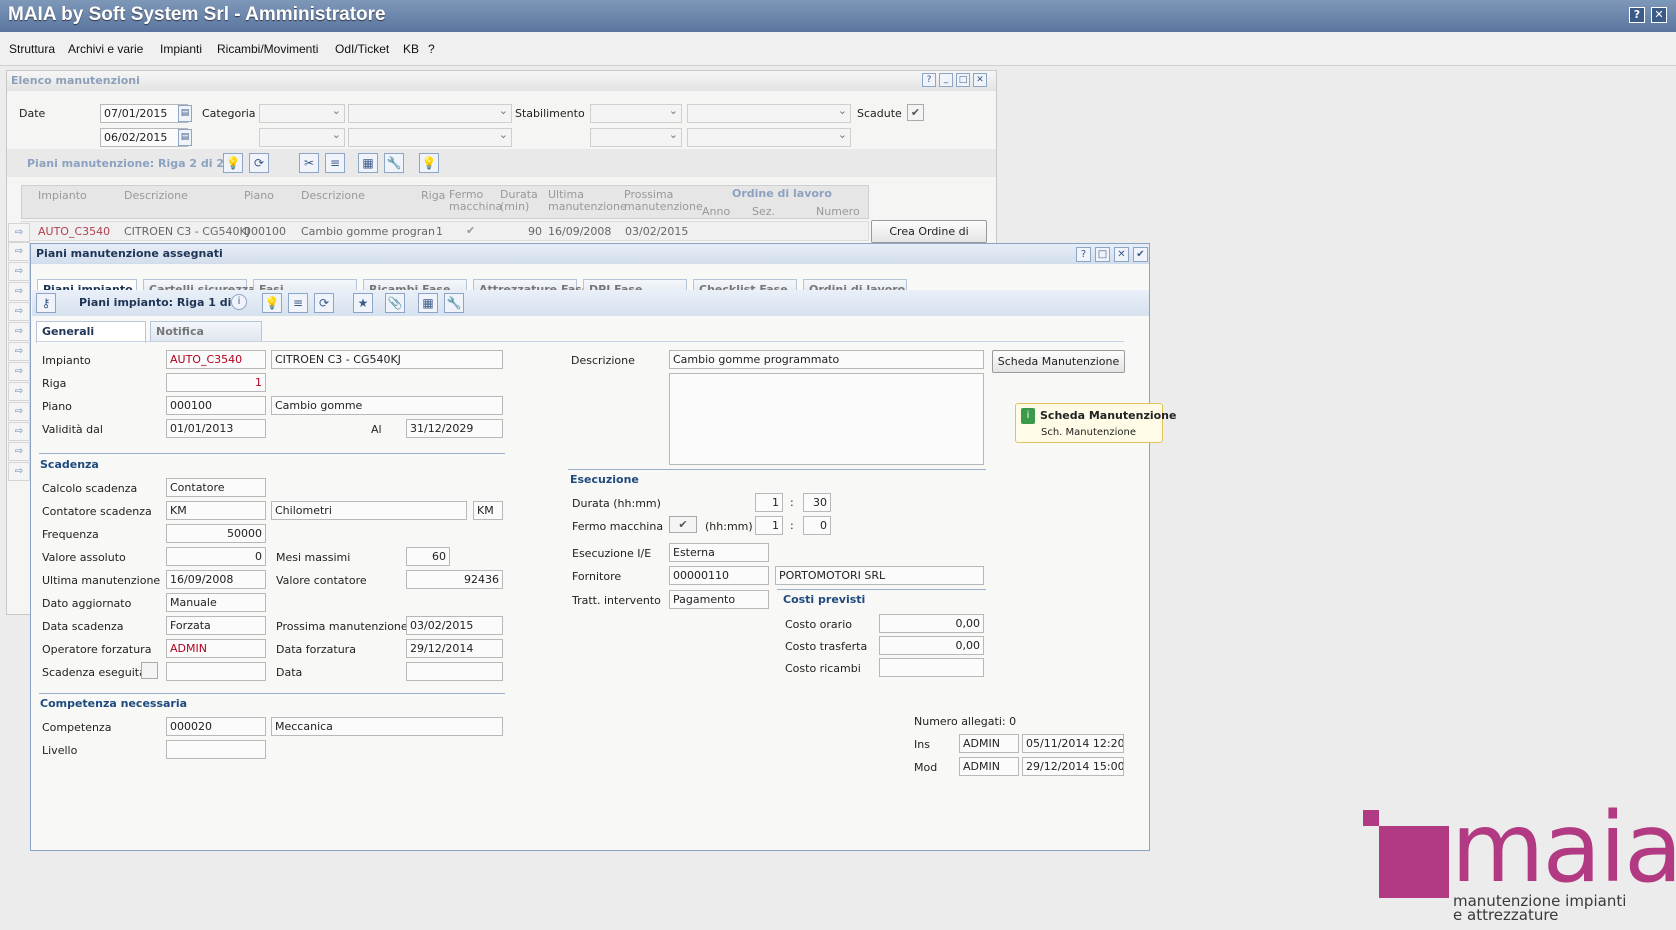 This screenshot has width=1676, height=930. I want to click on col-numero: Numero, so click(838, 211).